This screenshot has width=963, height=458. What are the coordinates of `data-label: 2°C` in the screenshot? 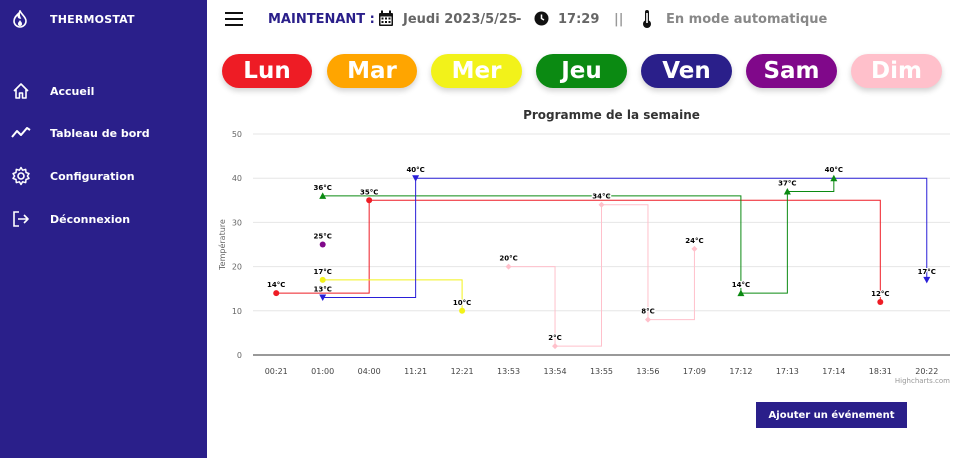 It's located at (555, 338).